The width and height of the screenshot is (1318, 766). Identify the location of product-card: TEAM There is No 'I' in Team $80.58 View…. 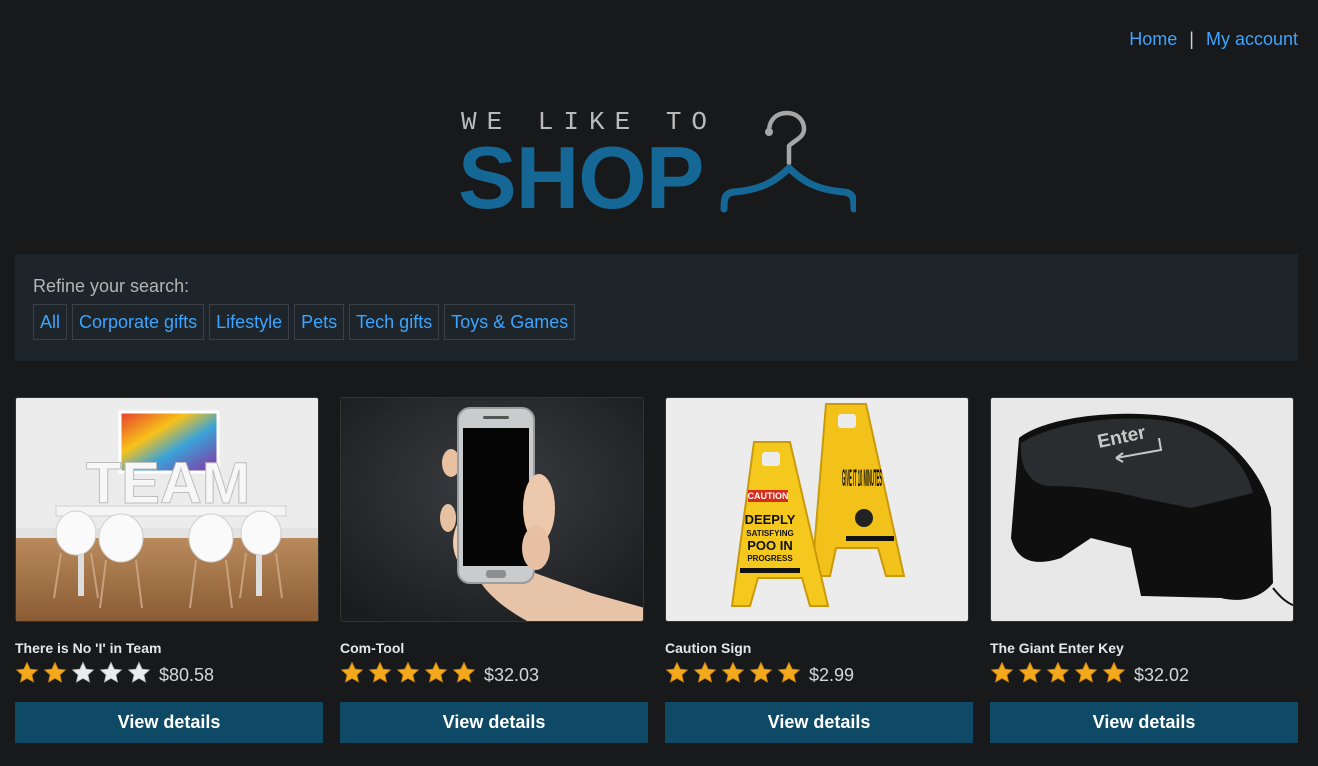
(169, 570).